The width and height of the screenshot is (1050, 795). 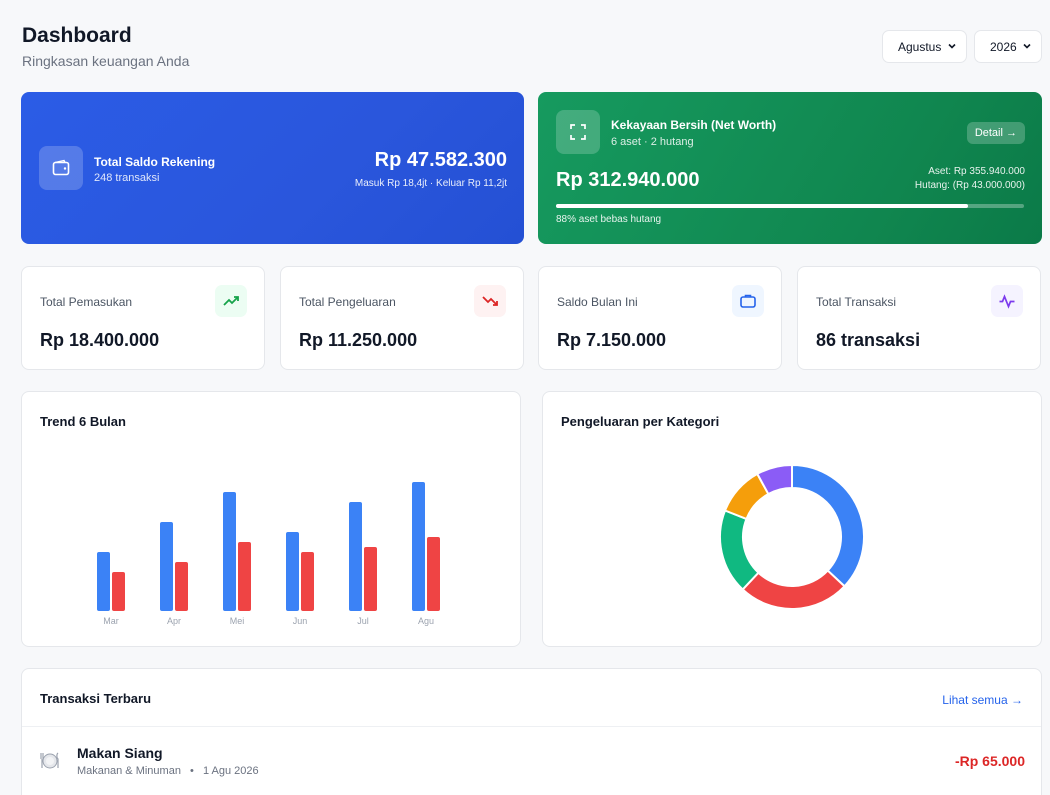 What do you see at coordinates (490, 301) in the screenshot?
I see `trend-down-icon` at bounding box center [490, 301].